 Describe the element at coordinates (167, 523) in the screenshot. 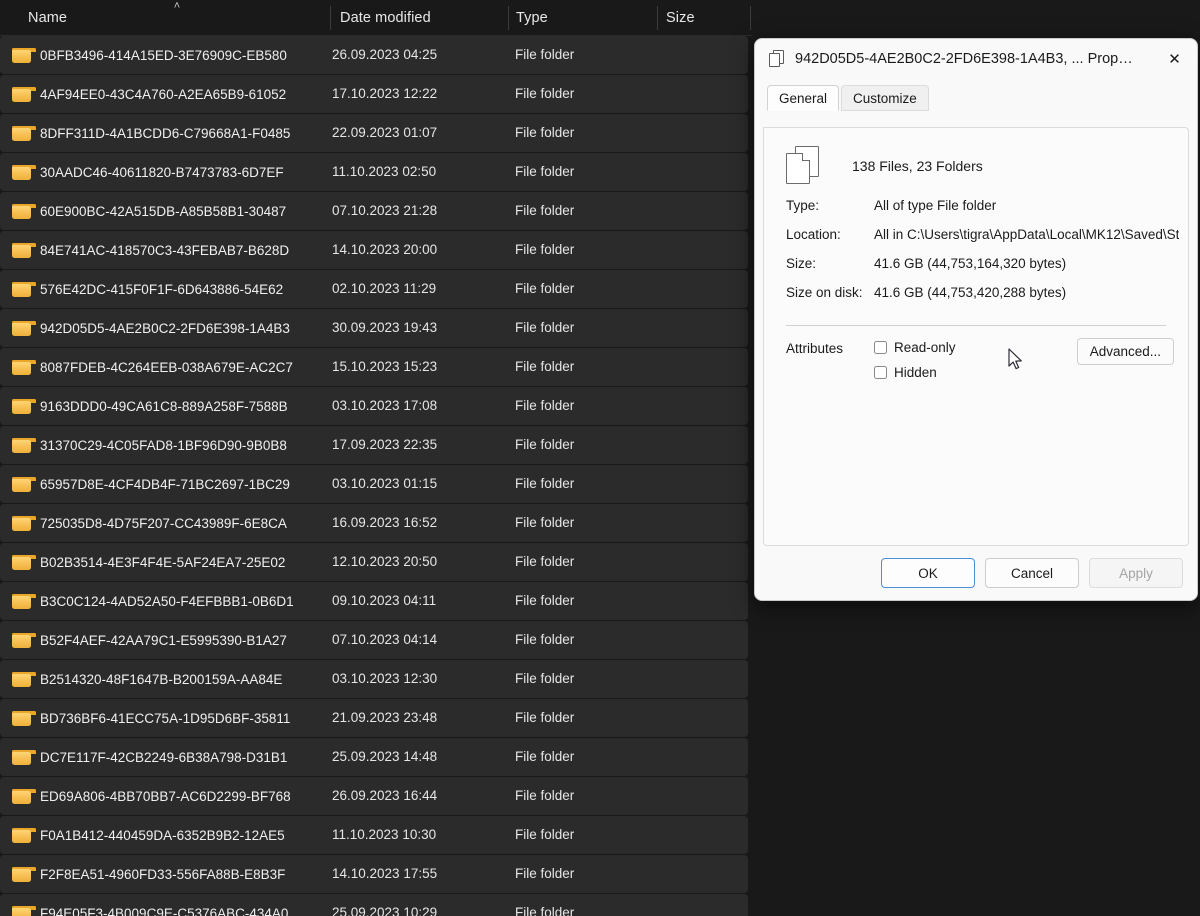

I see `cell-name: 725035D8-4D75F207-CC43989F-6E8CA` at that location.